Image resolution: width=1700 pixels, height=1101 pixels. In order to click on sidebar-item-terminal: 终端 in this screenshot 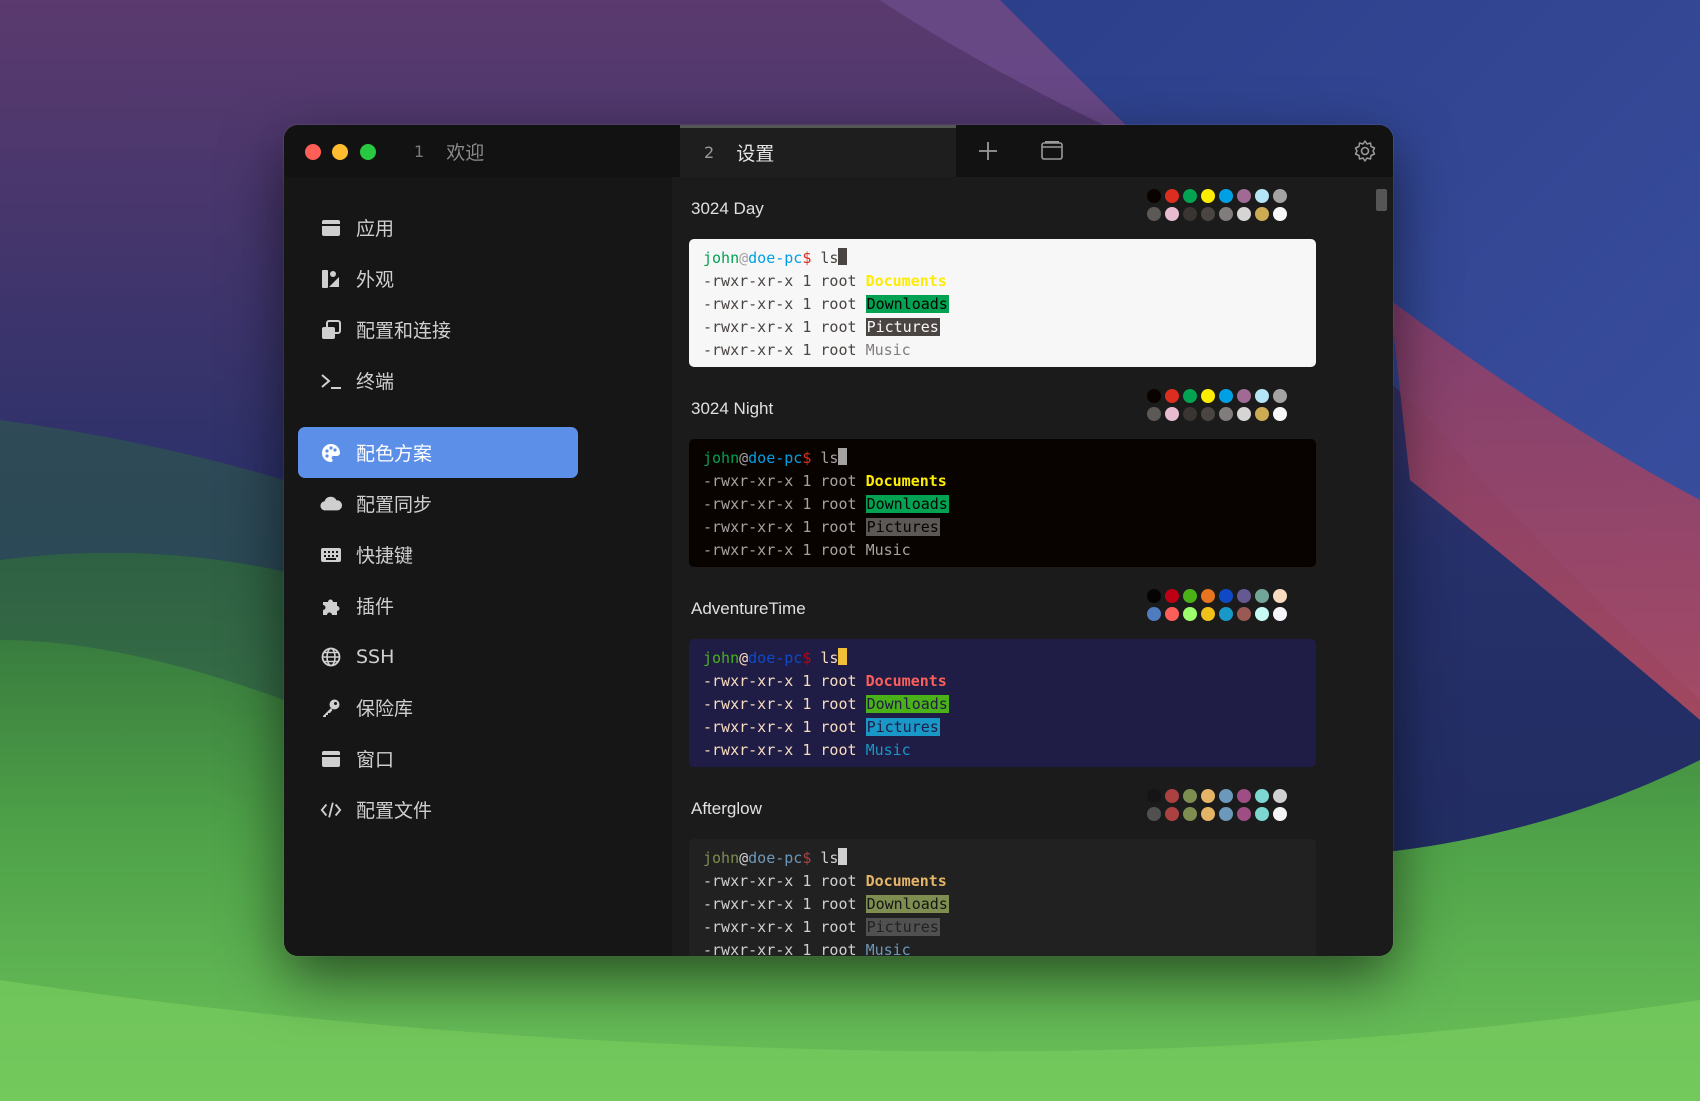, I will do `click(438, 380)`.